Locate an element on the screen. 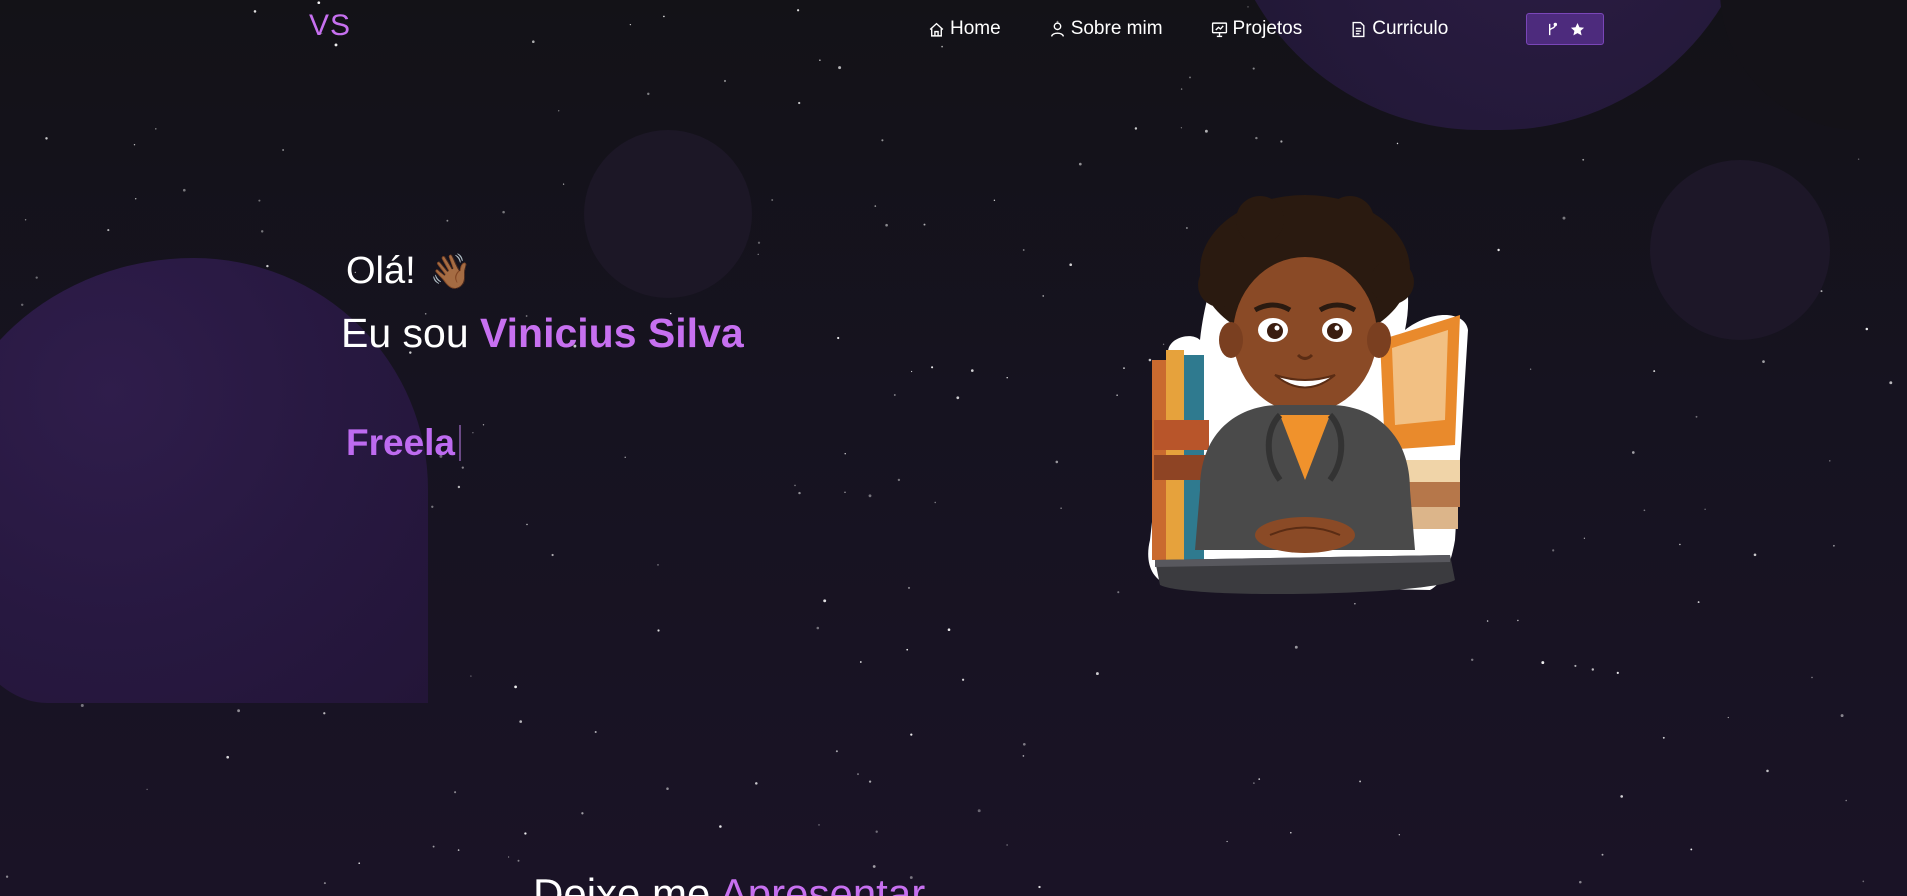 The width and height of the screenshot is (1907, 896). hero-intro: Eu sou Vinicius Silva is located at coordinates (542, 333).